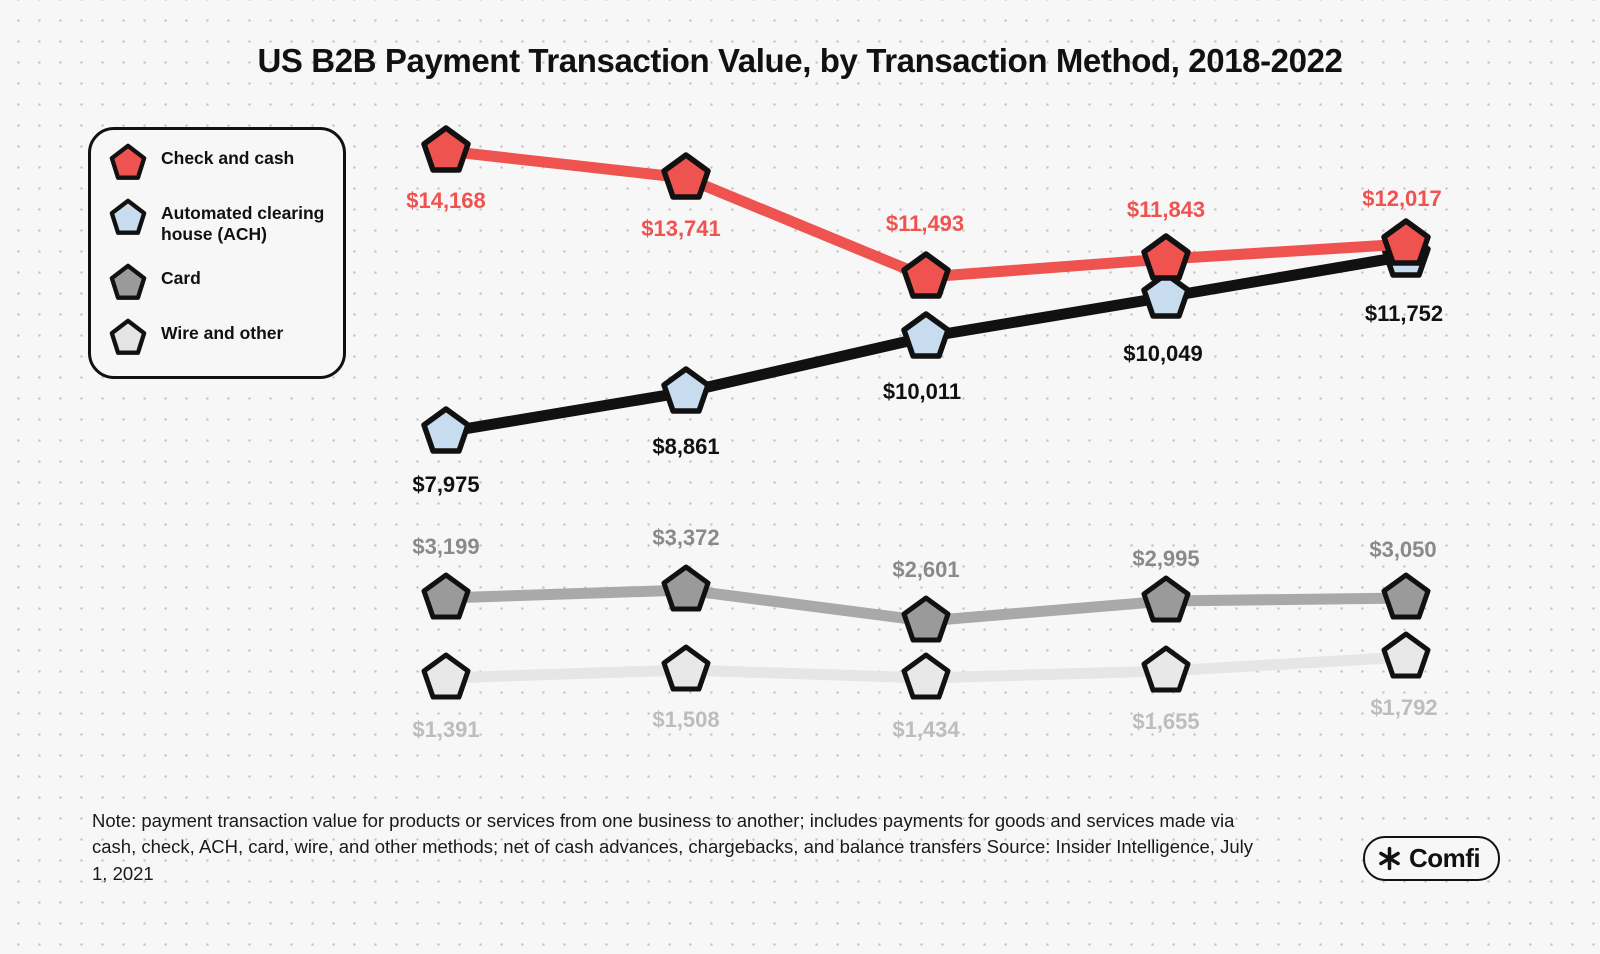 The height and width of the screenshot is (954, 1600). Describe the element at coordinates (1404, 707) in the screenshot. I see `data-label-wire-and-other: $1,792` at that location.